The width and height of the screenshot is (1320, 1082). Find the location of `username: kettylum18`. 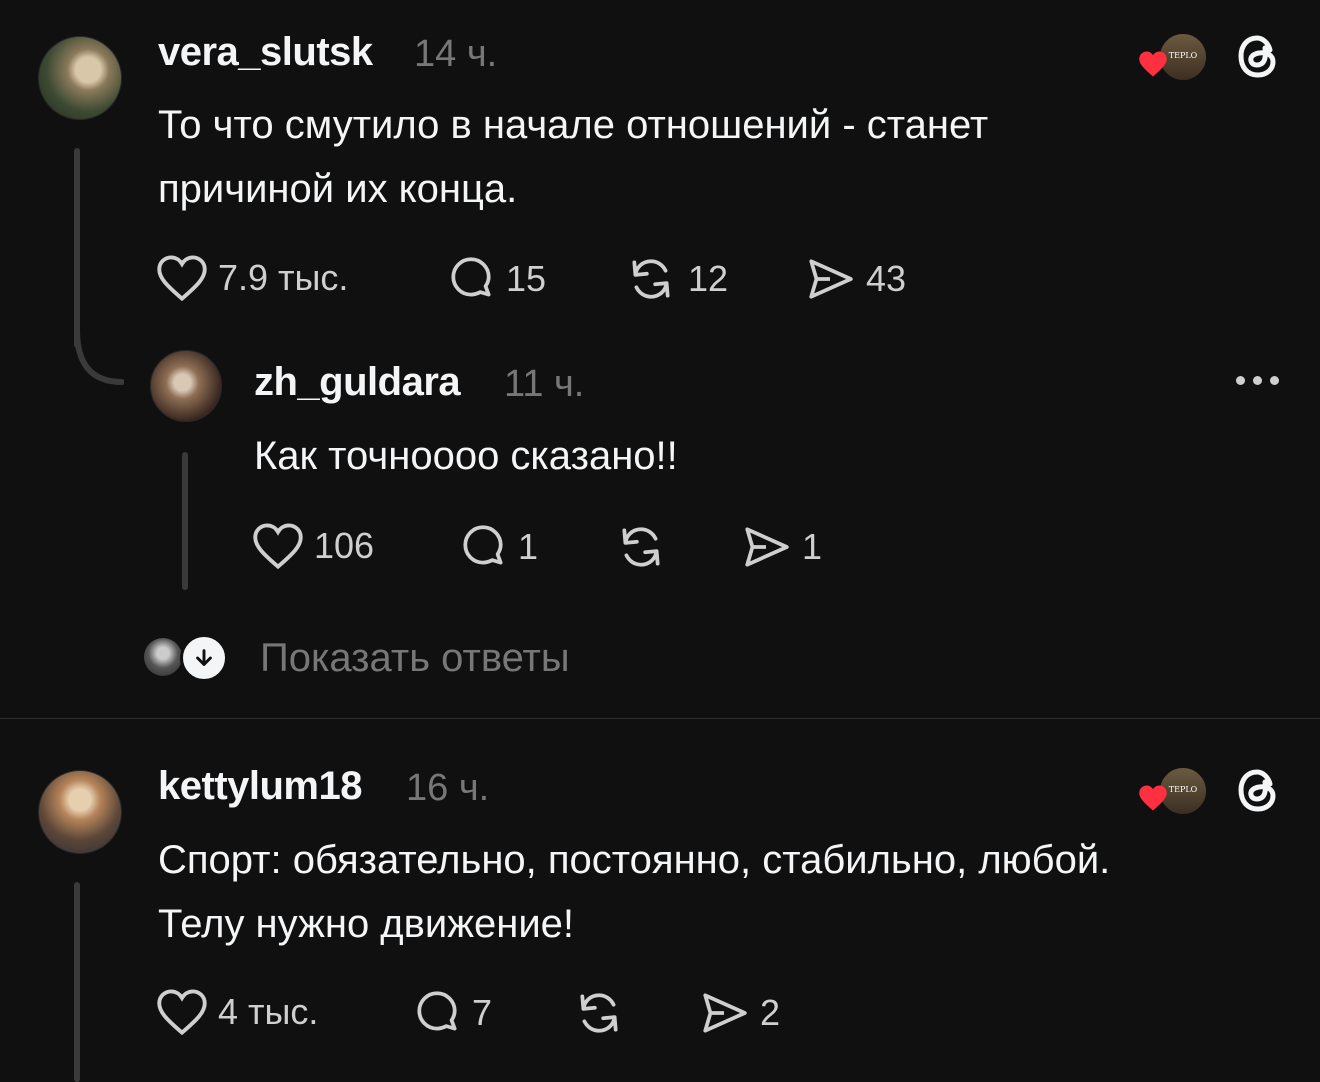

username: kettylum18 is located at coordinates (260, 786).